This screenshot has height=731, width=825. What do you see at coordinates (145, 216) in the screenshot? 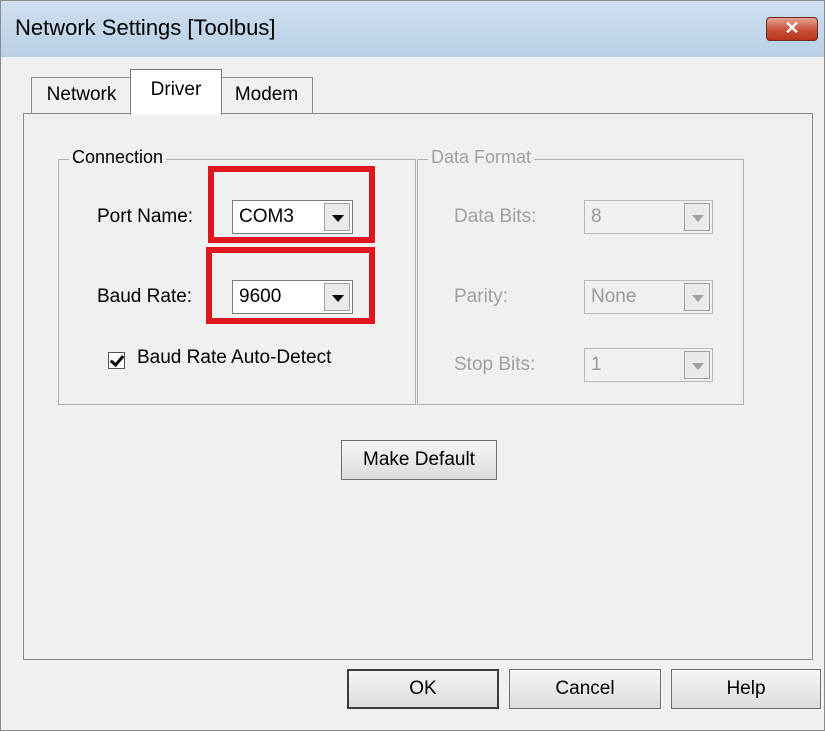
I see `port-name-label: Port Name:` at bounding box center [145, 216].